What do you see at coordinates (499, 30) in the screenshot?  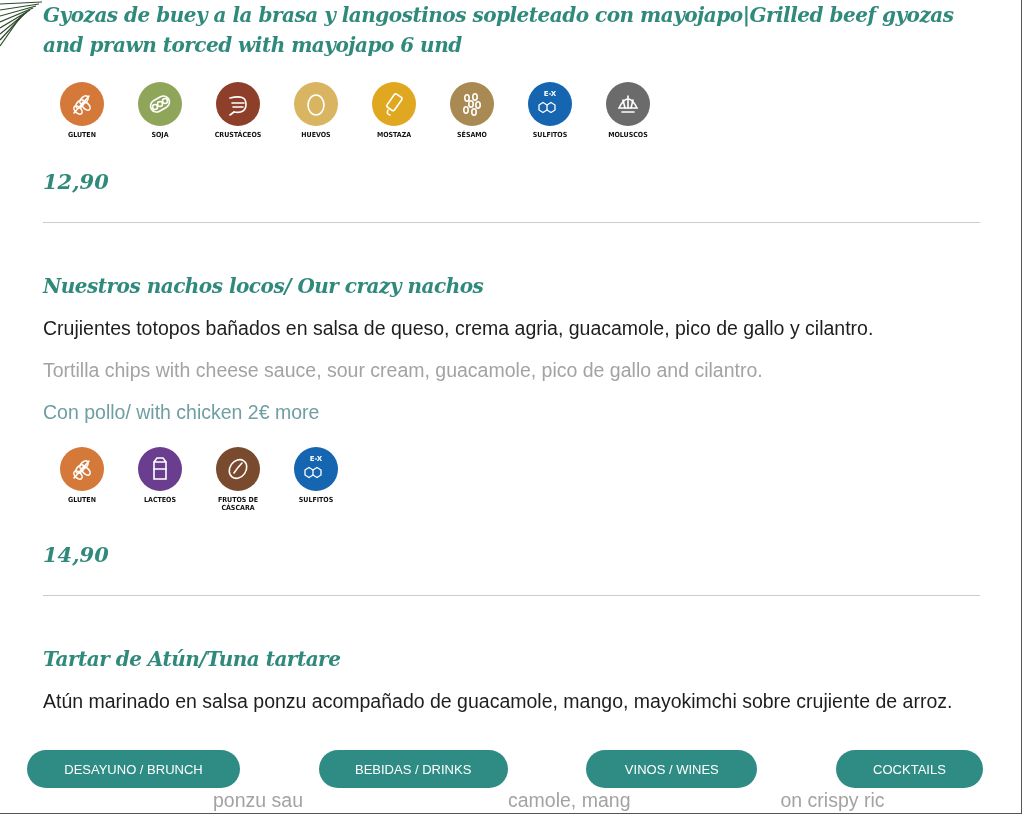 I see `dish-title: Gyozas de buey a la brasa y langostinos sopleteado con mayojapo|Grilled beef gyozas and prawn torced with mayojapo 6 und` at bounding box center [499, 30].